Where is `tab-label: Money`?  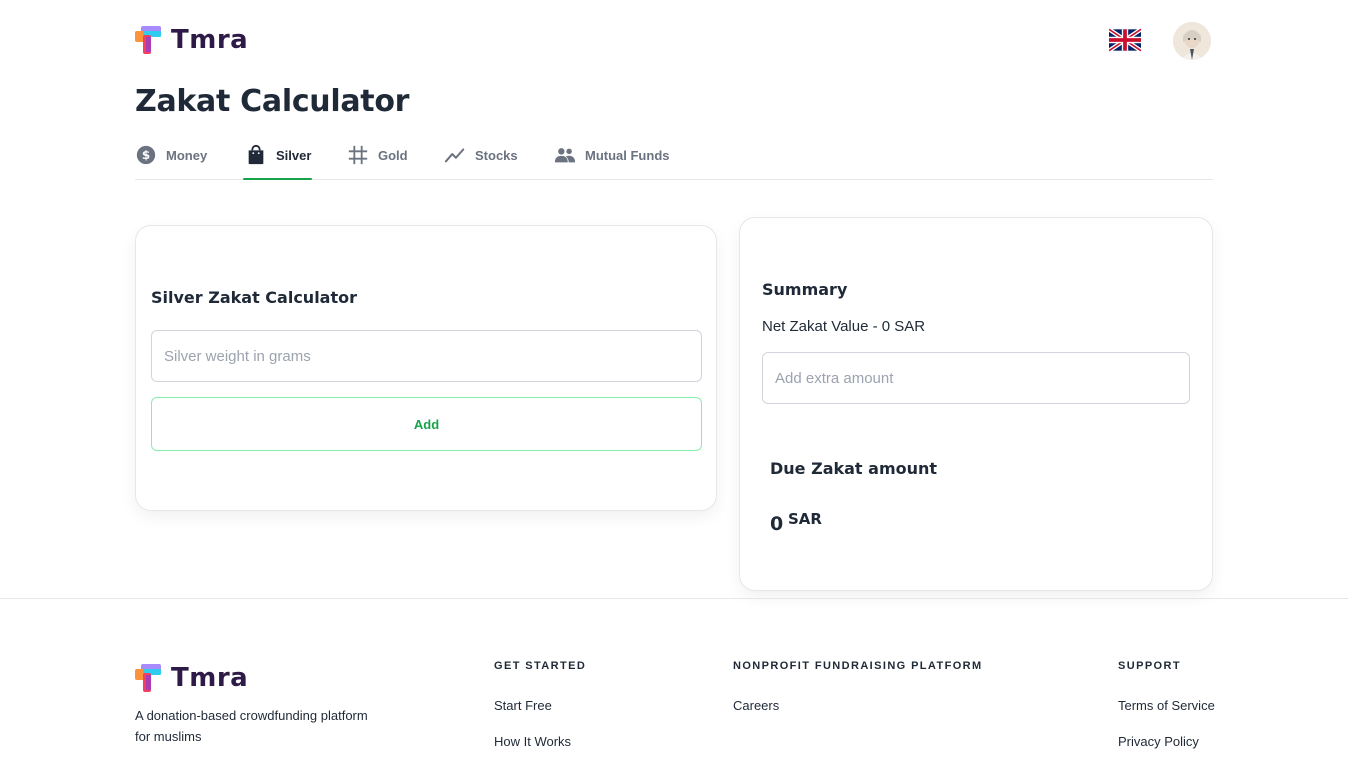
tab-label: Money is located at coordinates (187, 155).